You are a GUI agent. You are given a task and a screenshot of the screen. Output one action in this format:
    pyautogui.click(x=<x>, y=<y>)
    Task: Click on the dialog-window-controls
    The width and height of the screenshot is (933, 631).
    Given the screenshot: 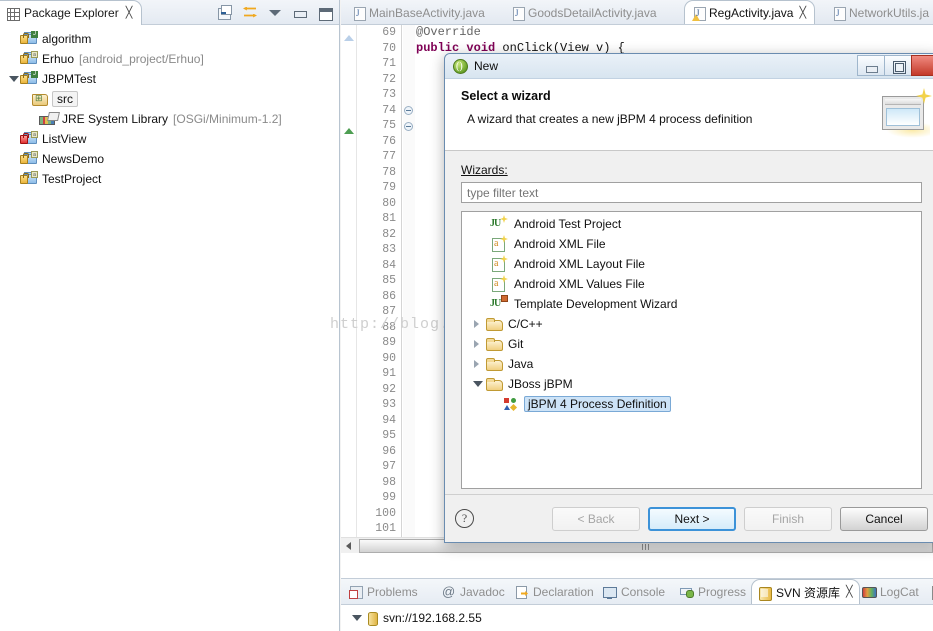 What is the action you would take?
    pyautogui.click(x=895, y=66)
    